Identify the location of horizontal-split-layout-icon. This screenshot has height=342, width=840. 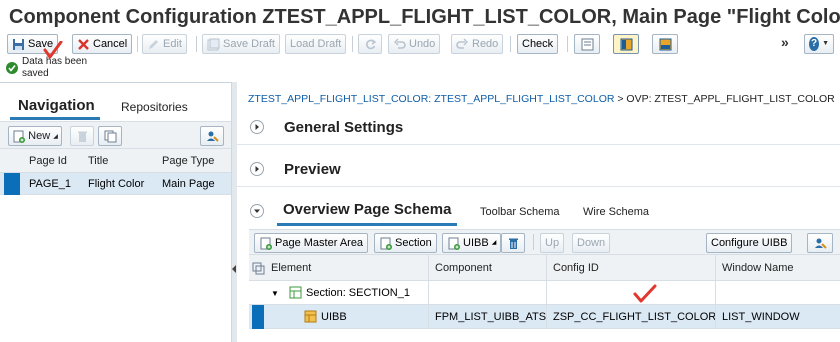
(665, 44).